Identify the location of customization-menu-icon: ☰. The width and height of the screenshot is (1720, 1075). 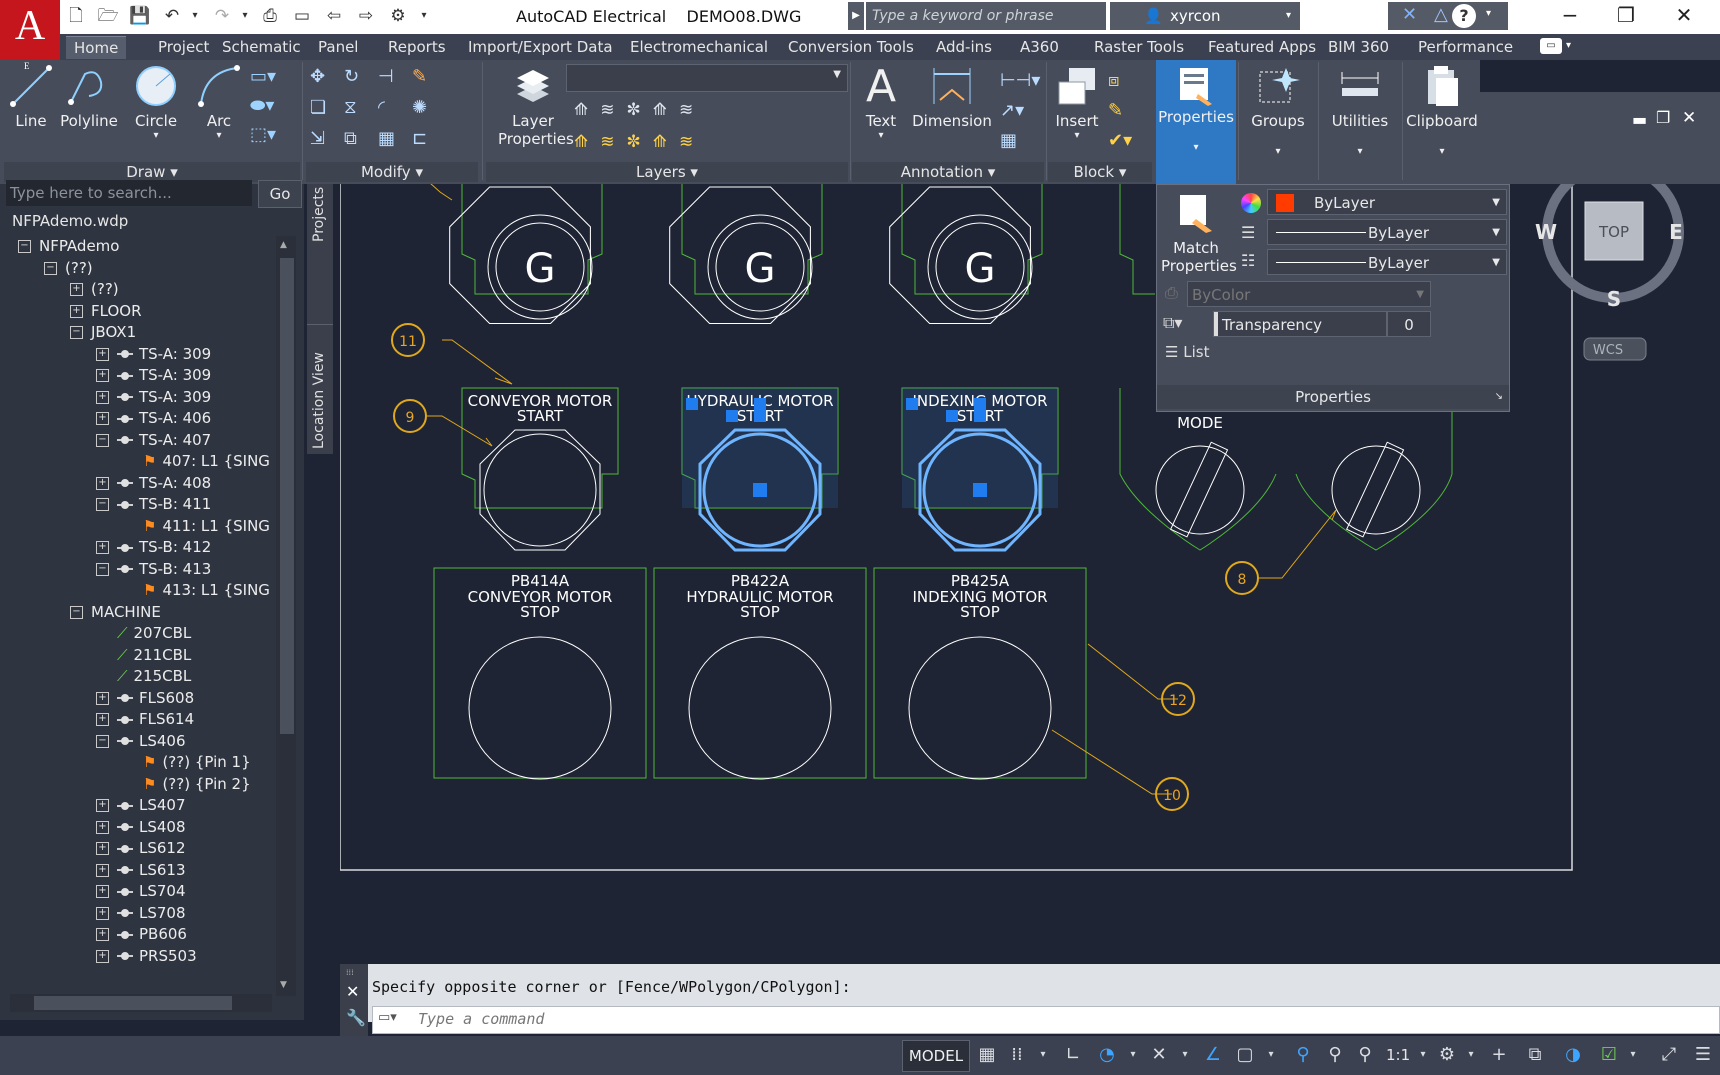
(1703, 1055).